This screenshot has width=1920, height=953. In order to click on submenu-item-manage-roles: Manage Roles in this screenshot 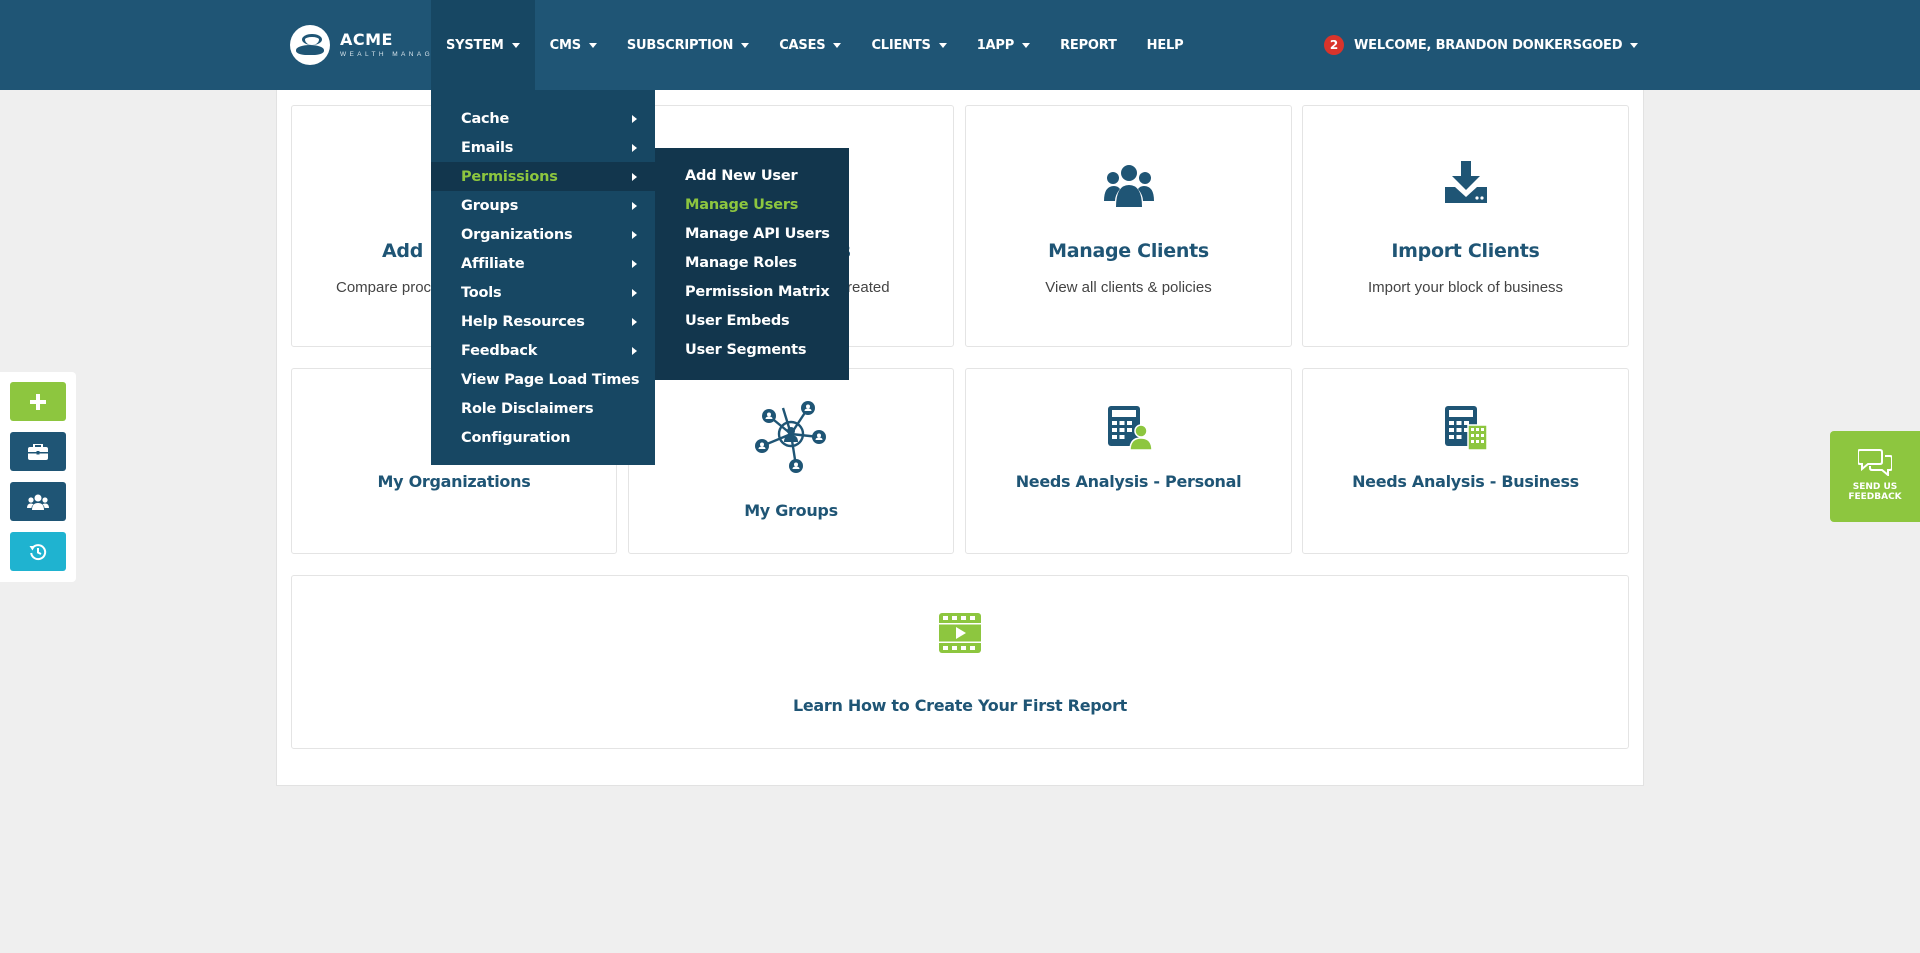, I will do `click(752, 262)`.